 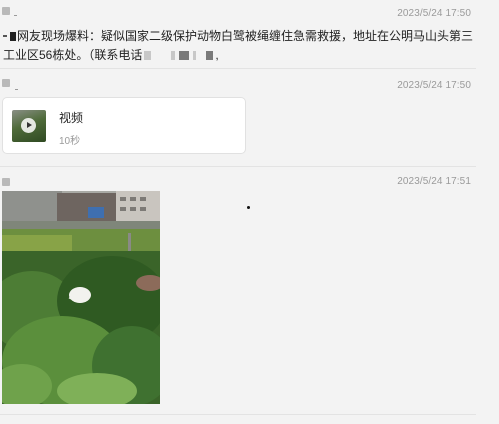 I want to click on video-thumbnail, so click(x=29, y=126).